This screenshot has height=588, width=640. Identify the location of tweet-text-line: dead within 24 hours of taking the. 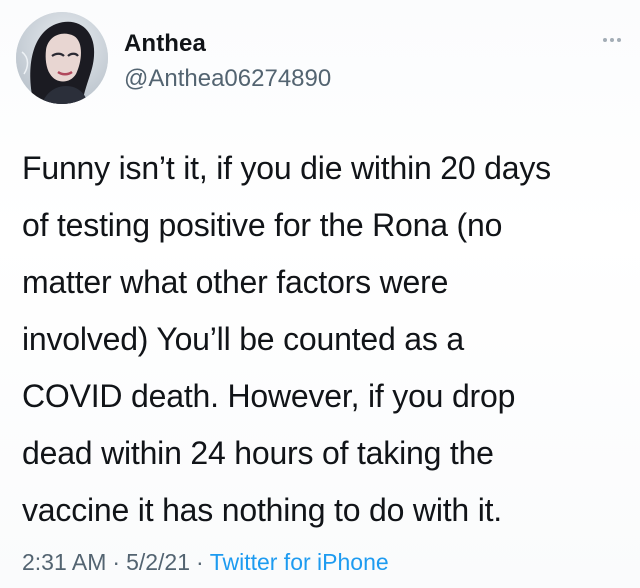
(258, 453).